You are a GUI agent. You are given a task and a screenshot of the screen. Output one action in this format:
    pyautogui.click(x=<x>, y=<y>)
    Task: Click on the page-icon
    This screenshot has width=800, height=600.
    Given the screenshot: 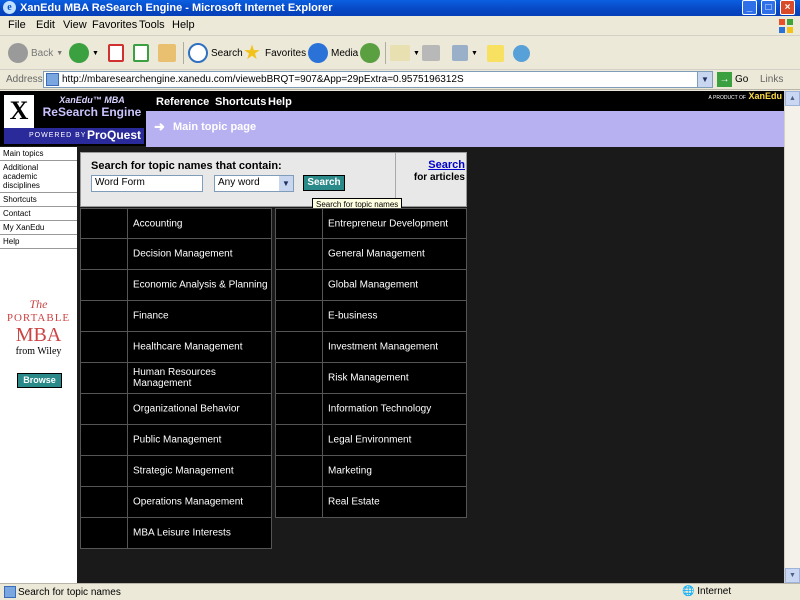 What is the action you would take?
    pyautogui.click(x=10, y=592)
    